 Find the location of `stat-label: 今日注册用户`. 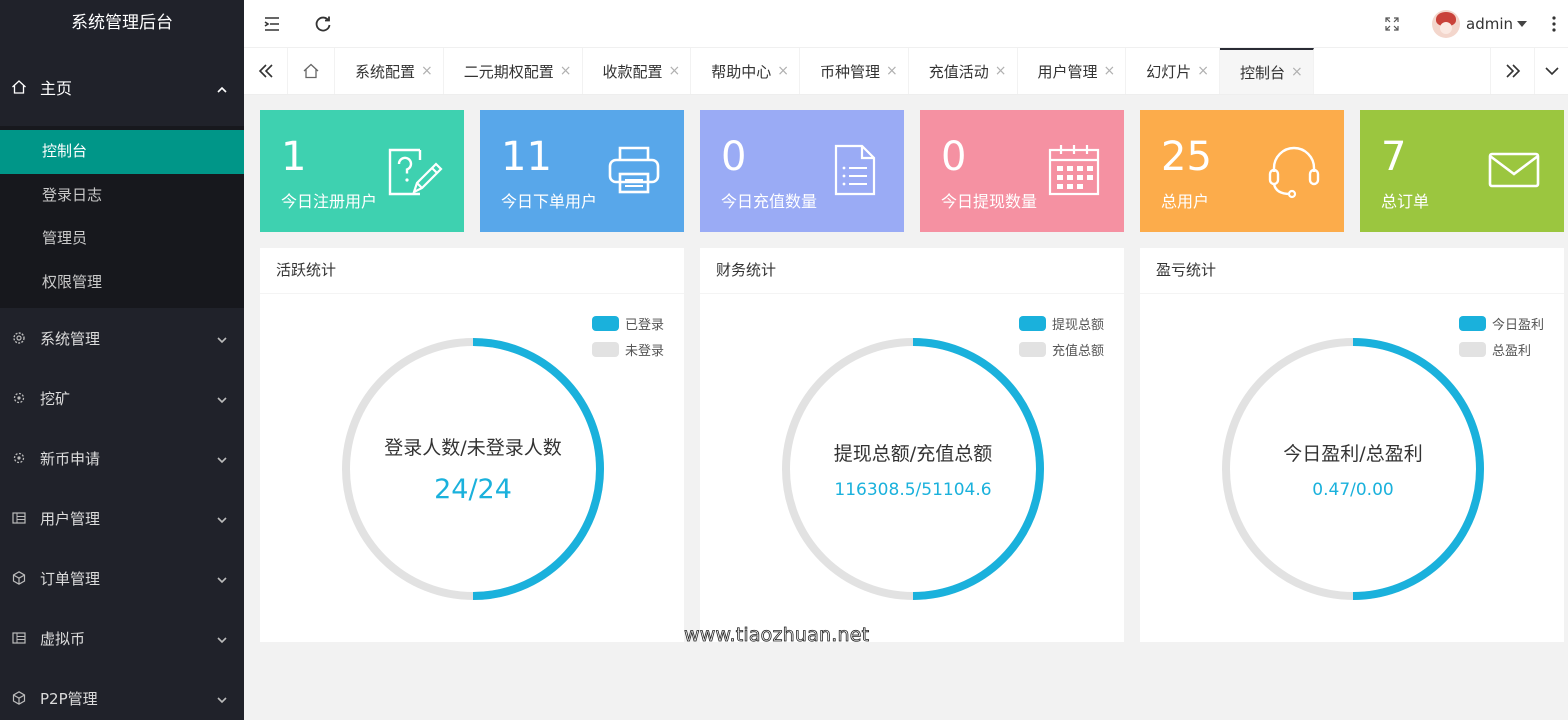

stat-label: 今日注册用户 is located at coordinates (329, 201).